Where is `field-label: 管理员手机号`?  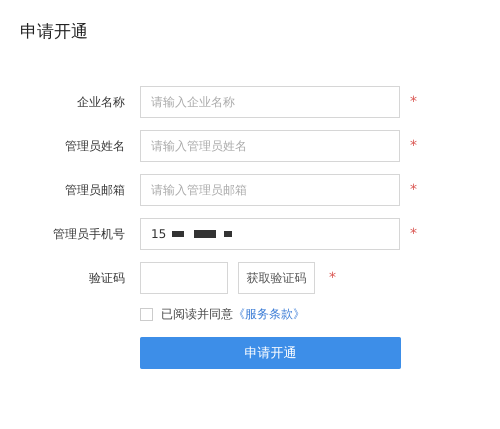
field-label: 管理员手机号 is located at coordinates (88, 234).